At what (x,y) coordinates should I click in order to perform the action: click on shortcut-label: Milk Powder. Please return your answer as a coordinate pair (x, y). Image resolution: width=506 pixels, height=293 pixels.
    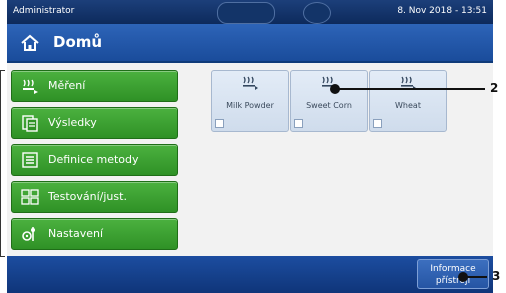
    Looking at the image, I should click on (250, 105).